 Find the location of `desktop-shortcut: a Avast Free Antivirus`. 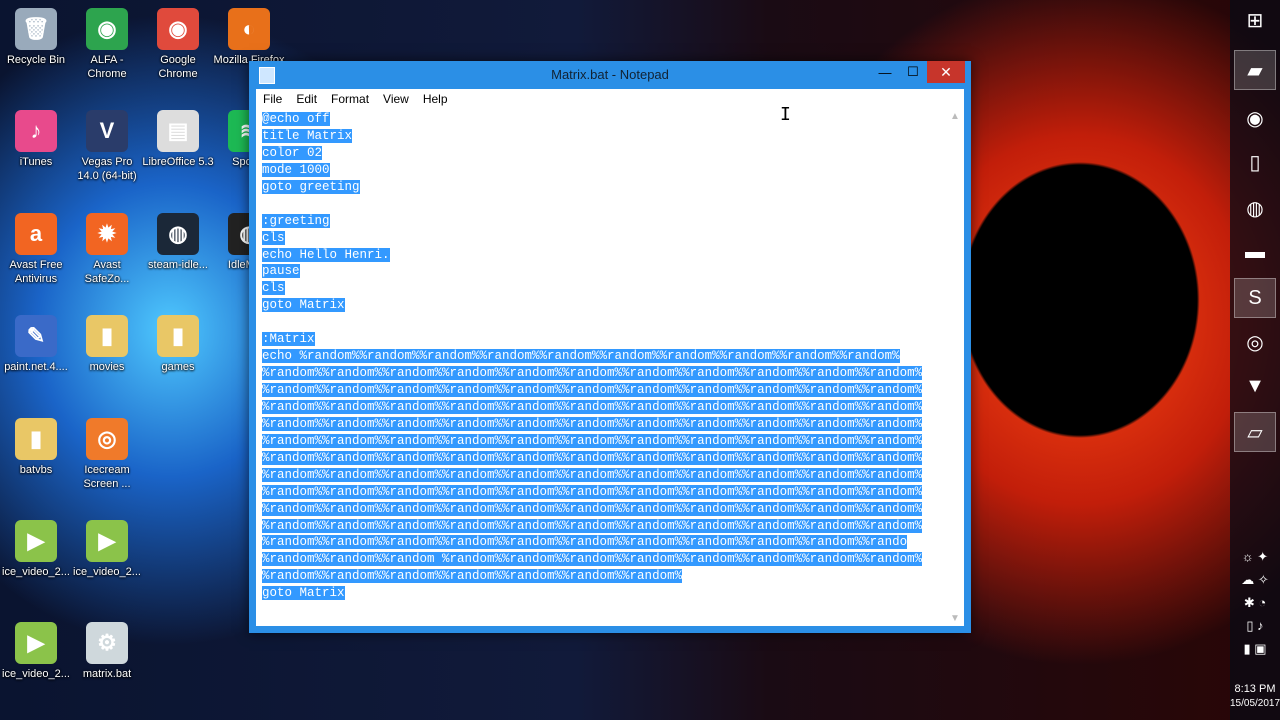

desktop-shortcut: a Avast Free Antivirus is located at coordinates (36, 249).